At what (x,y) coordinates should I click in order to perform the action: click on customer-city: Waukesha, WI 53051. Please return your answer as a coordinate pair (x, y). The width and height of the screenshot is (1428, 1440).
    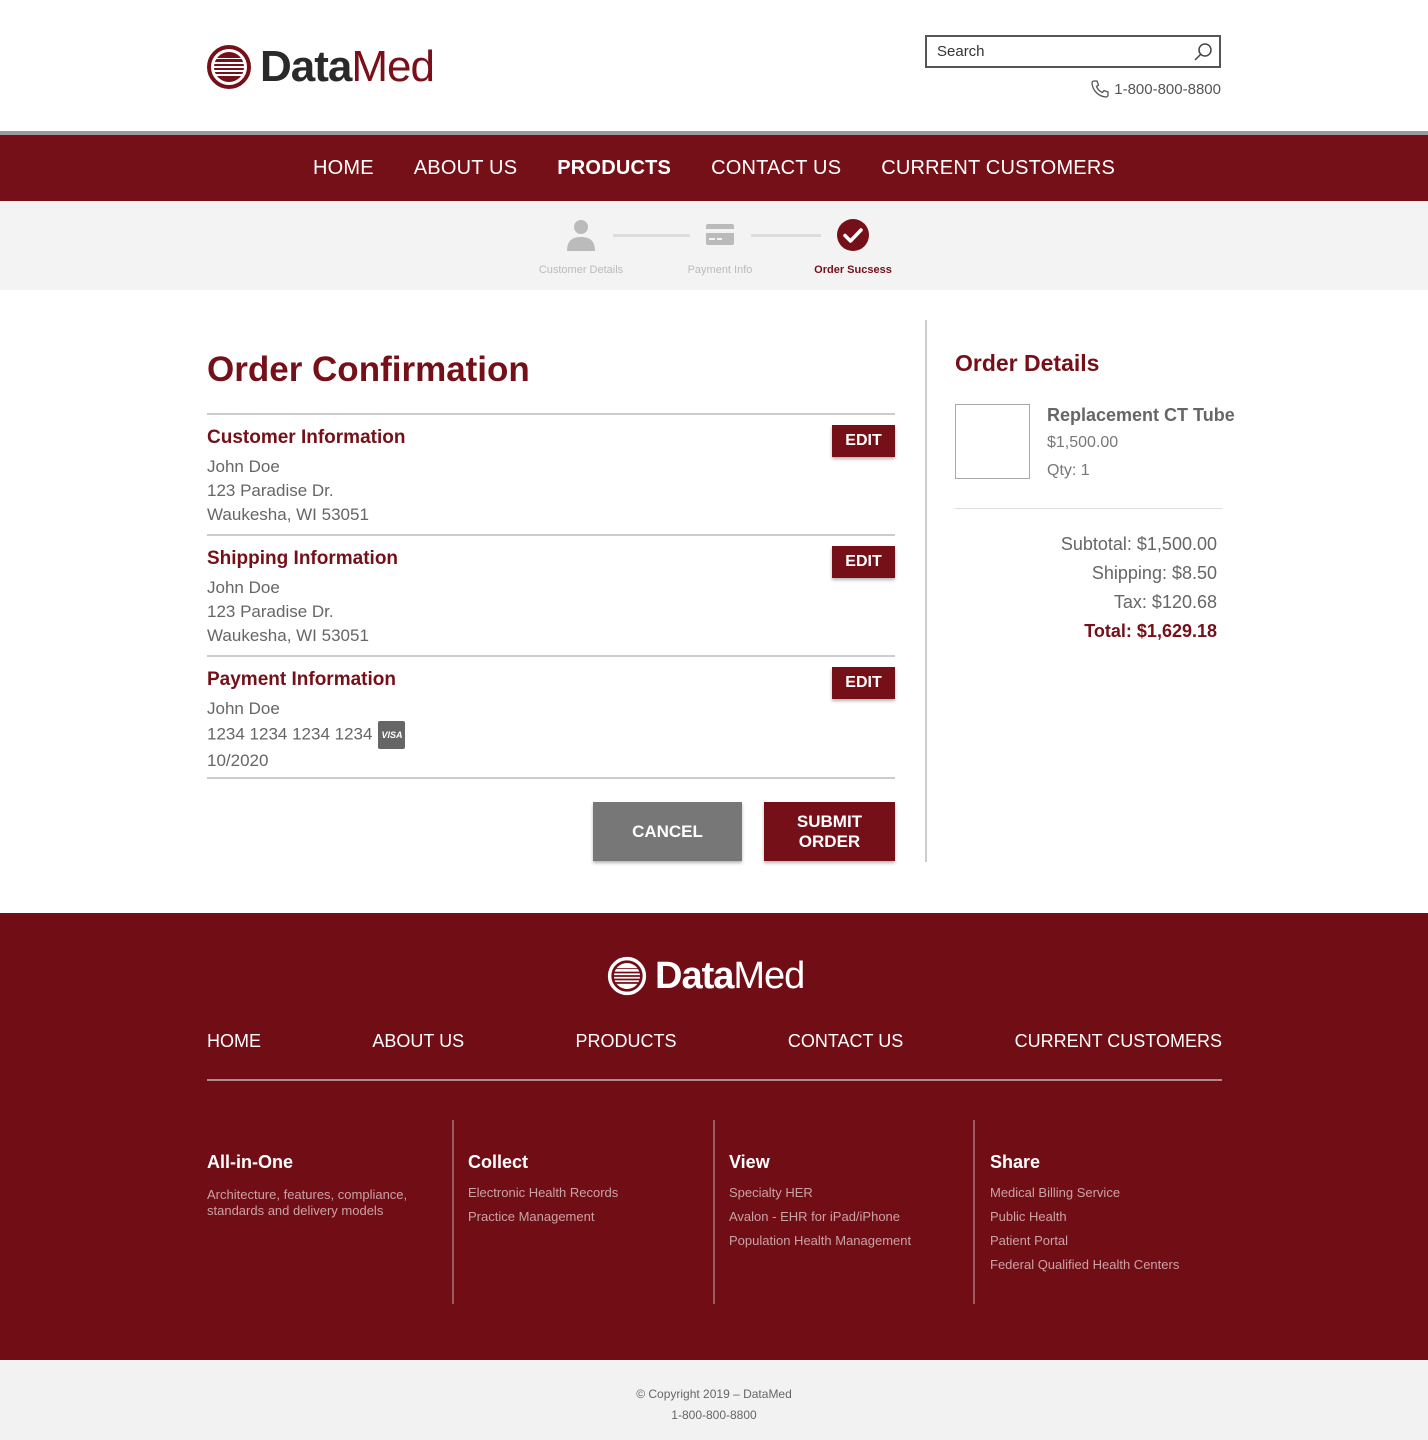
    Looking at the image, I should click on (288, 514).